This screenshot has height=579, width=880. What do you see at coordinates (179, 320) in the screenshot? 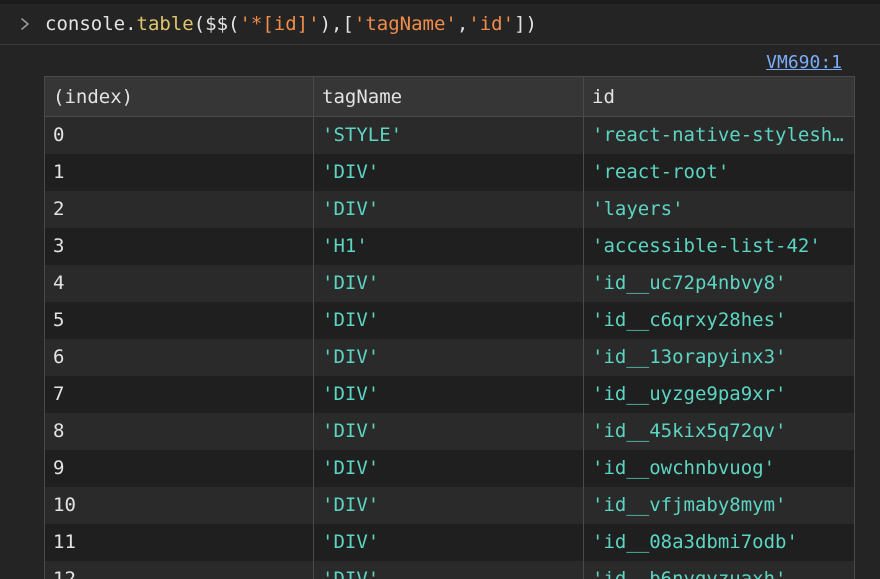
I see `cell-index: 5` at bounding box center [179, 320].